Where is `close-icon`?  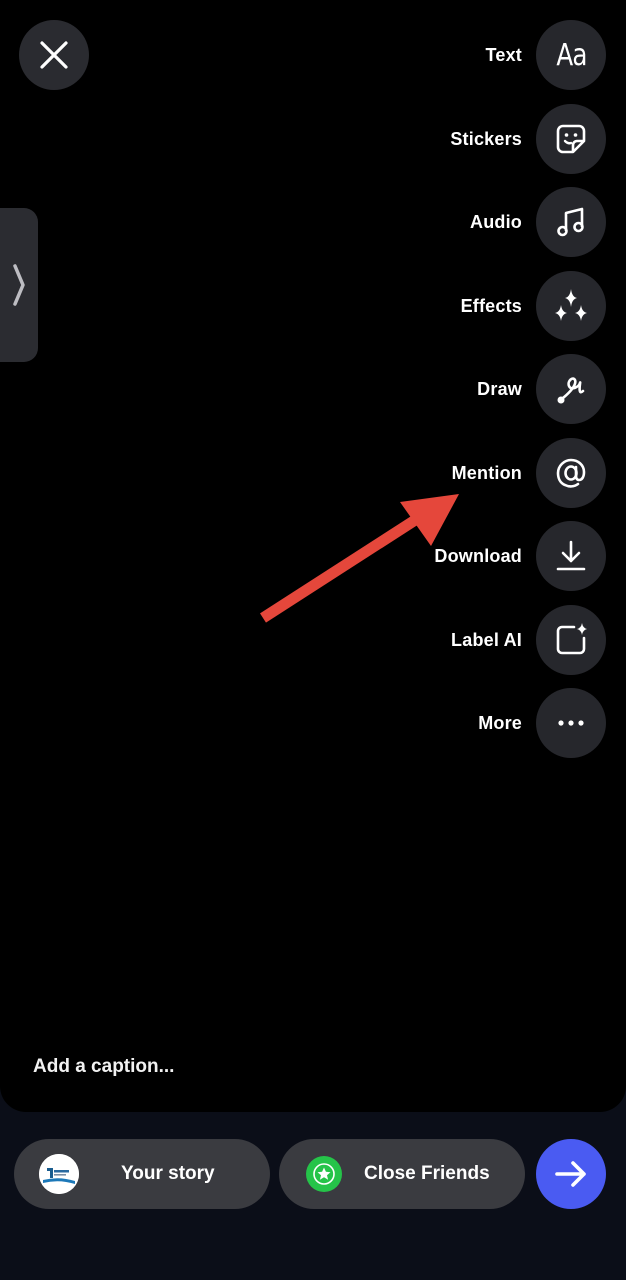 close-icon is located at coordinates (54, 55).